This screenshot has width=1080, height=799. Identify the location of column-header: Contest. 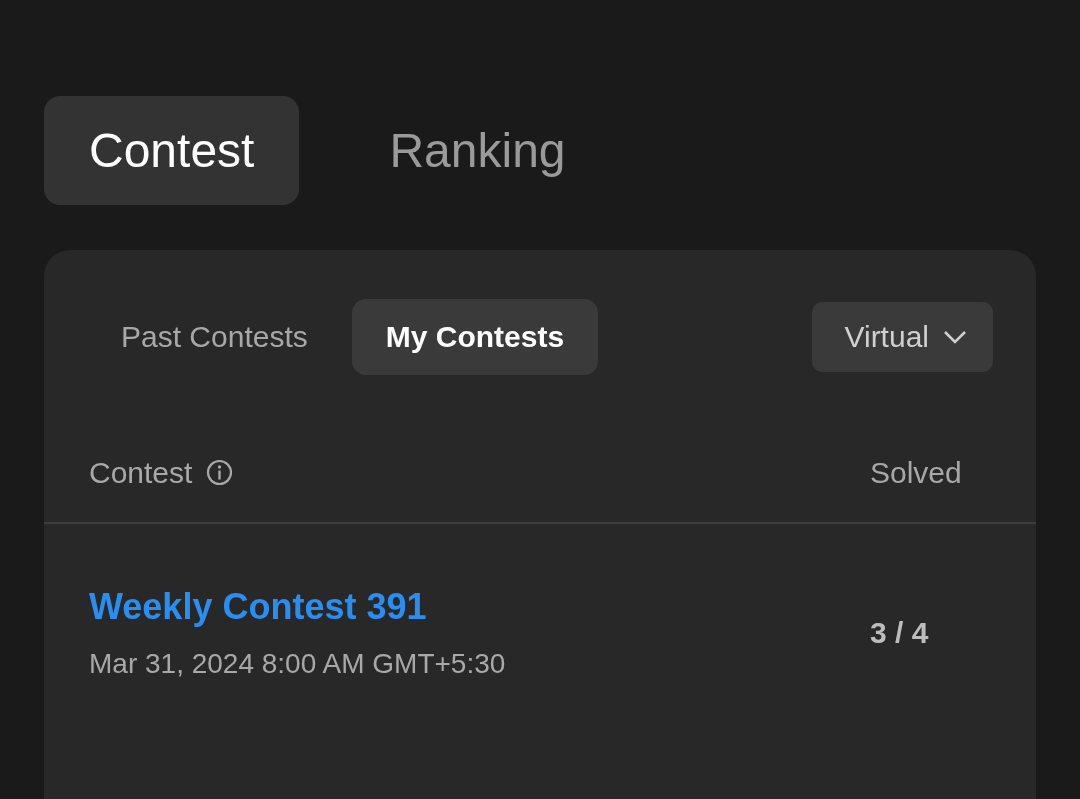
(141, 472).